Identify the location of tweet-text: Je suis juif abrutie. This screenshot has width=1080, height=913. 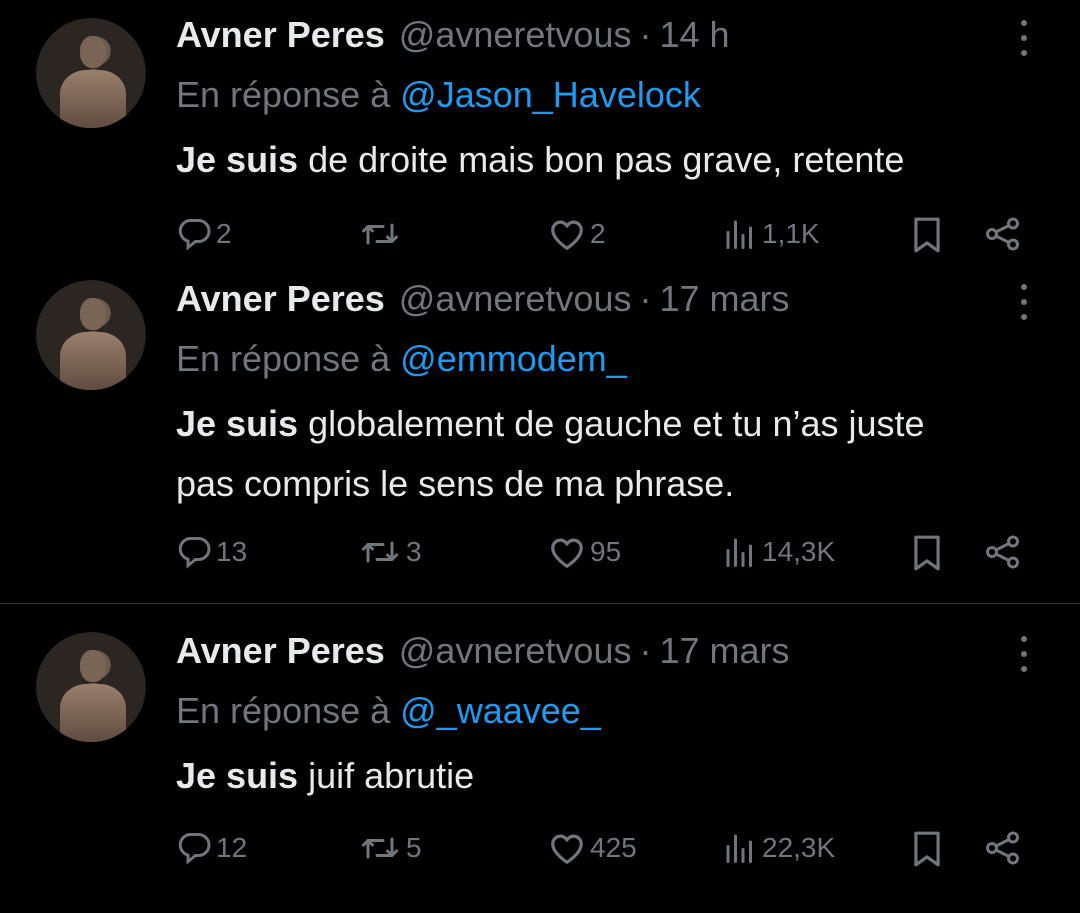
(606, 776).